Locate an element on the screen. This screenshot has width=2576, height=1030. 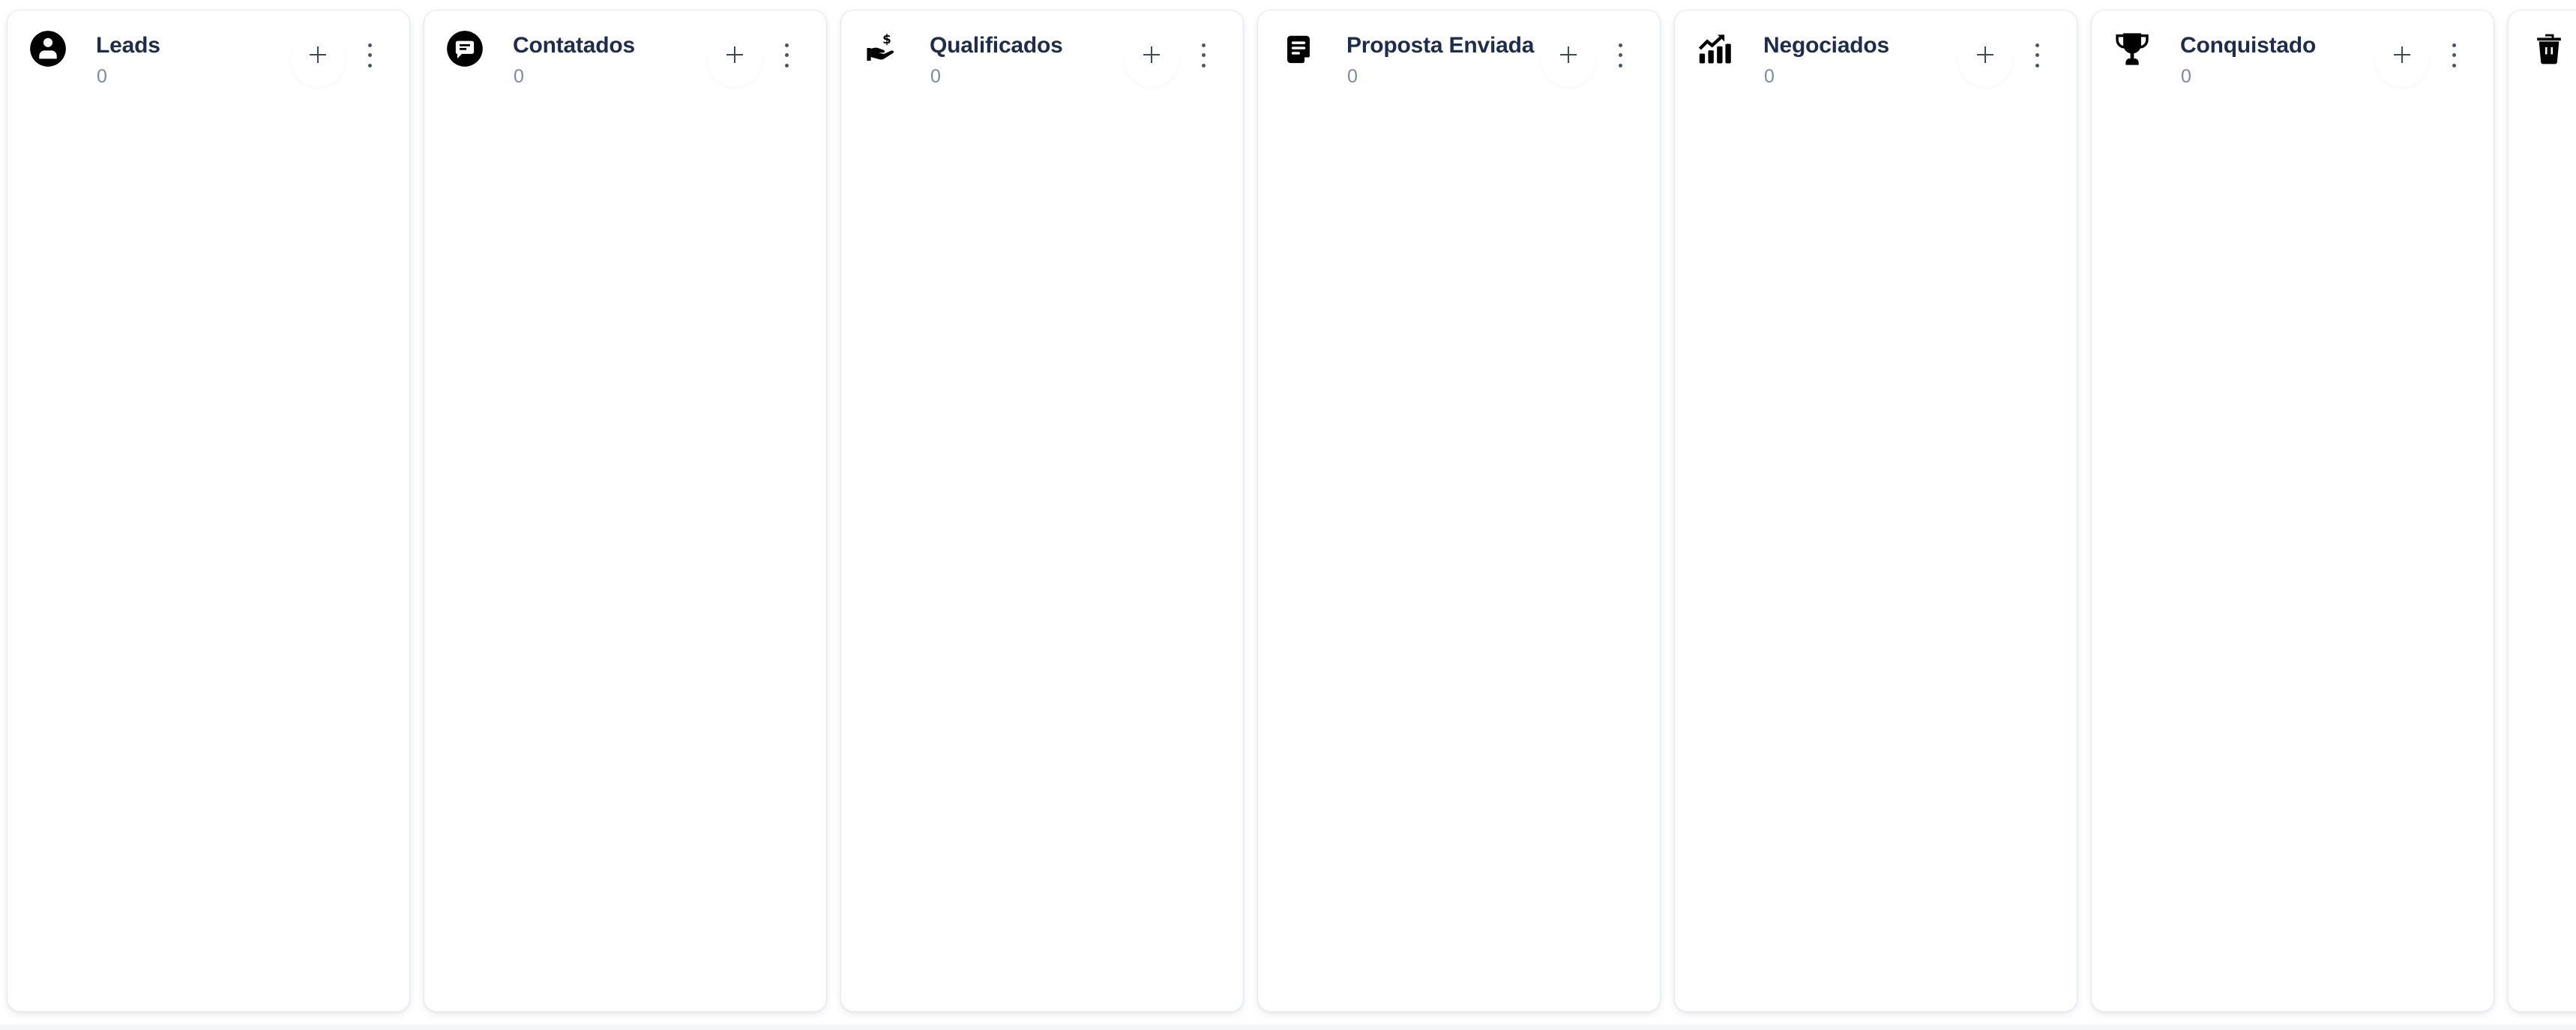
column-title: Conquistado is located at coordinates (2248, 46).